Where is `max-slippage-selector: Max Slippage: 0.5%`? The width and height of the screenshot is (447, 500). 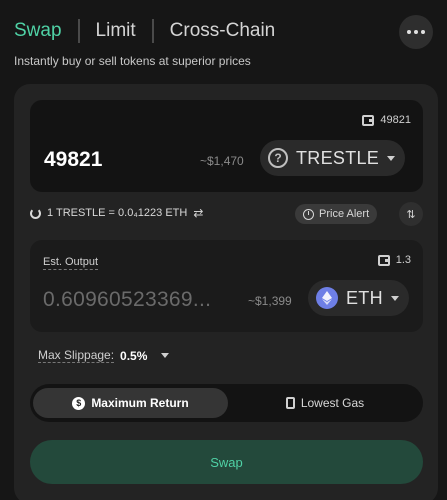 max-slippage-selector: Max Slippage: 0.5% is located at coordinates (104, 355).